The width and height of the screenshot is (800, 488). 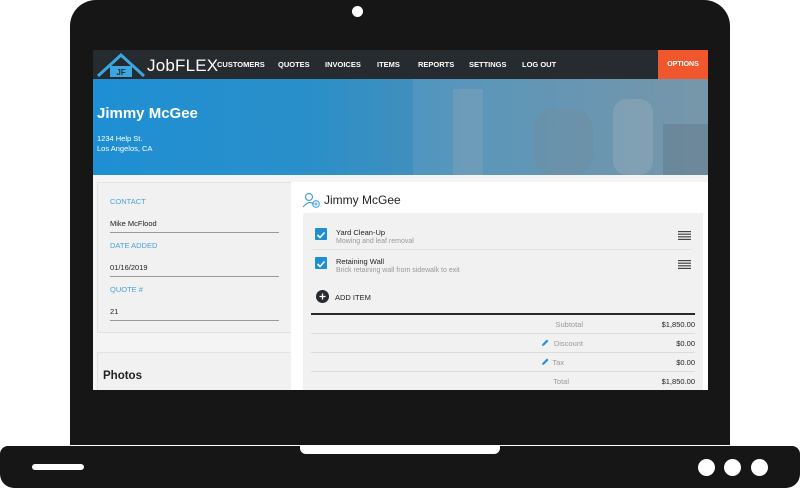 I want to click on laptop-base, so click(x=400, y=467).